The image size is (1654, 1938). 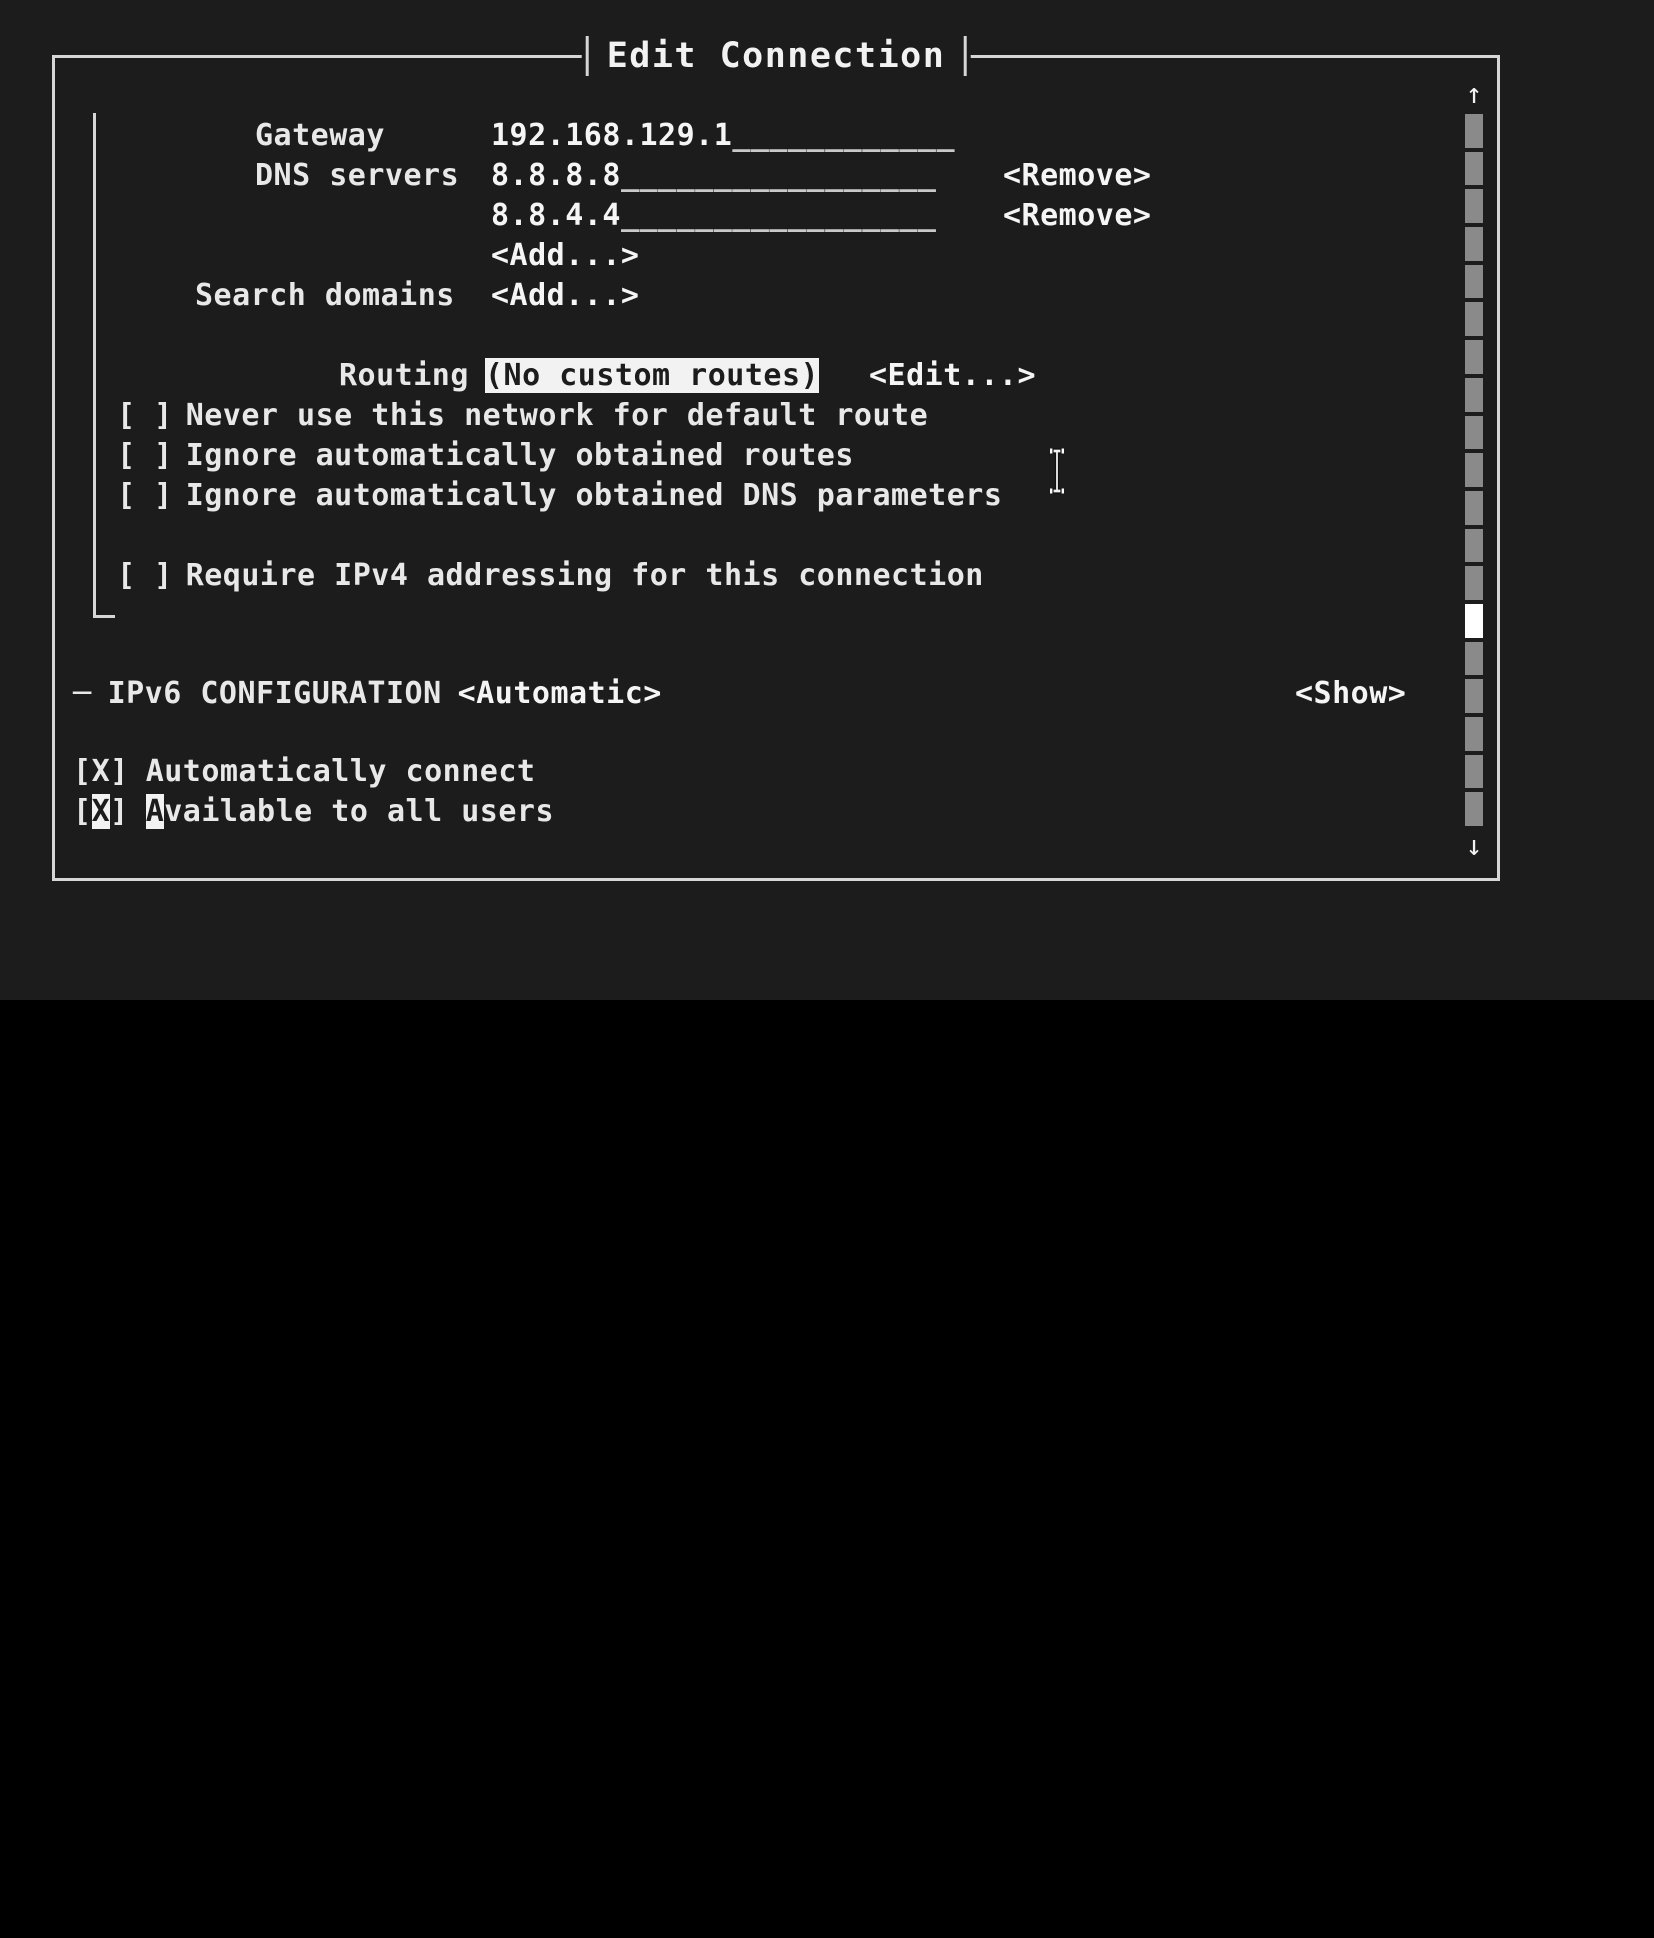 What do you see at coordinates (82, 693) in the screenshot?
I see `collapse-marker-icon: ─` at bounding box center [82, 693].